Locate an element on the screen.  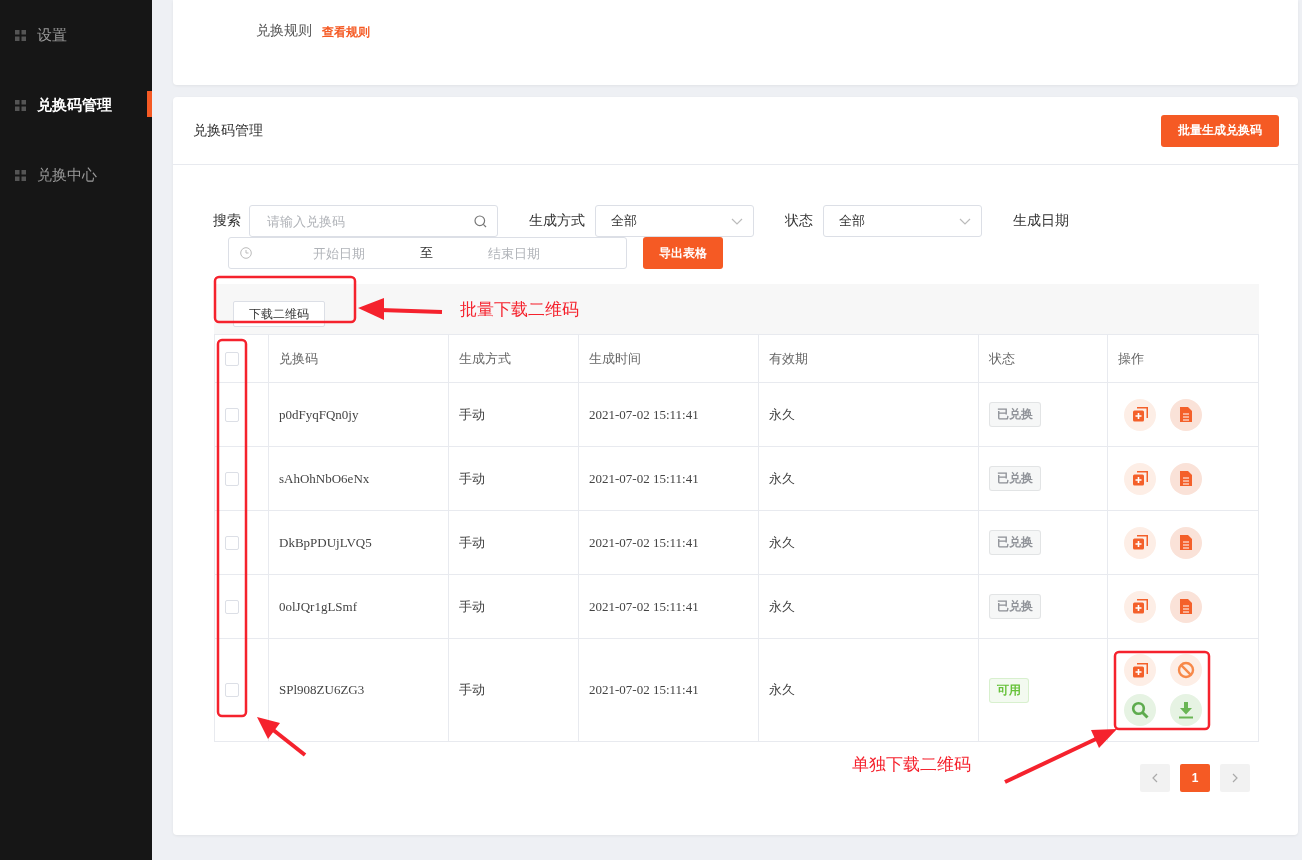
column-header: 兑换码 is located at coordinates (298, 358).